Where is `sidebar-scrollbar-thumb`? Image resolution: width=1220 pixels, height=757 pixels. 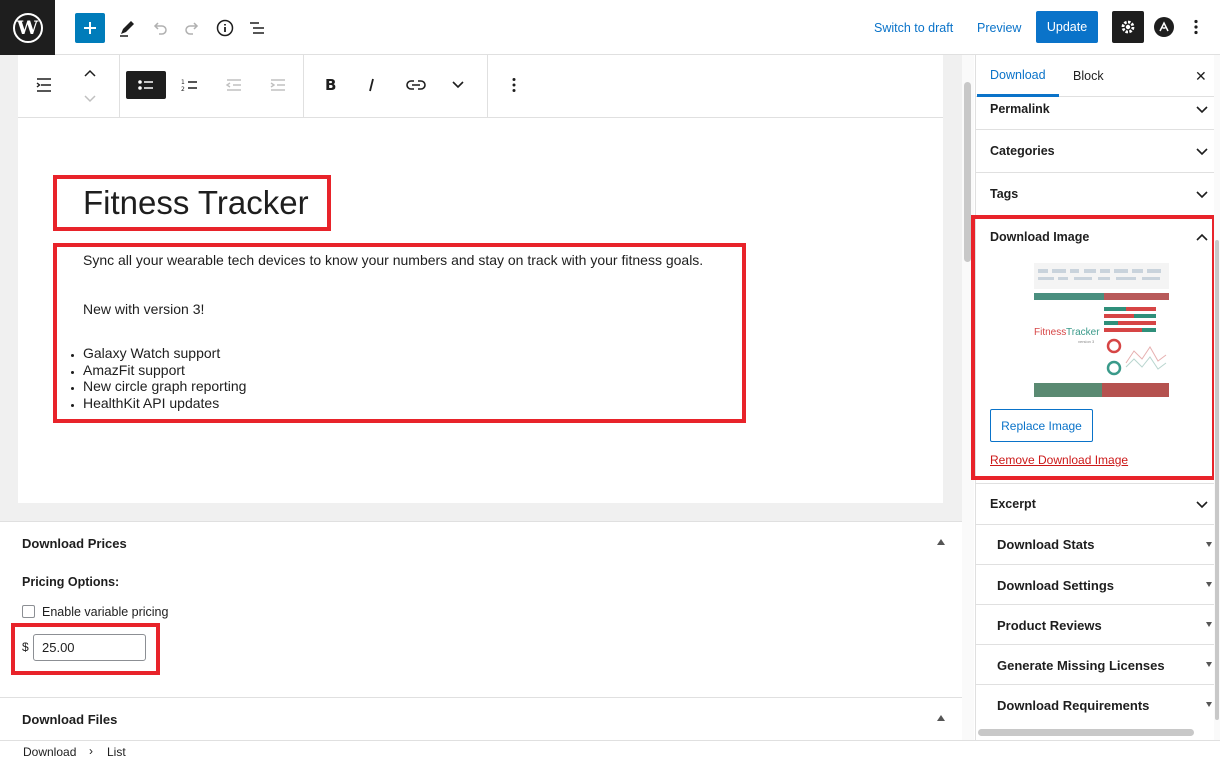
sidebar-scrollbar-thumb is located at coordinates (1217, 480).